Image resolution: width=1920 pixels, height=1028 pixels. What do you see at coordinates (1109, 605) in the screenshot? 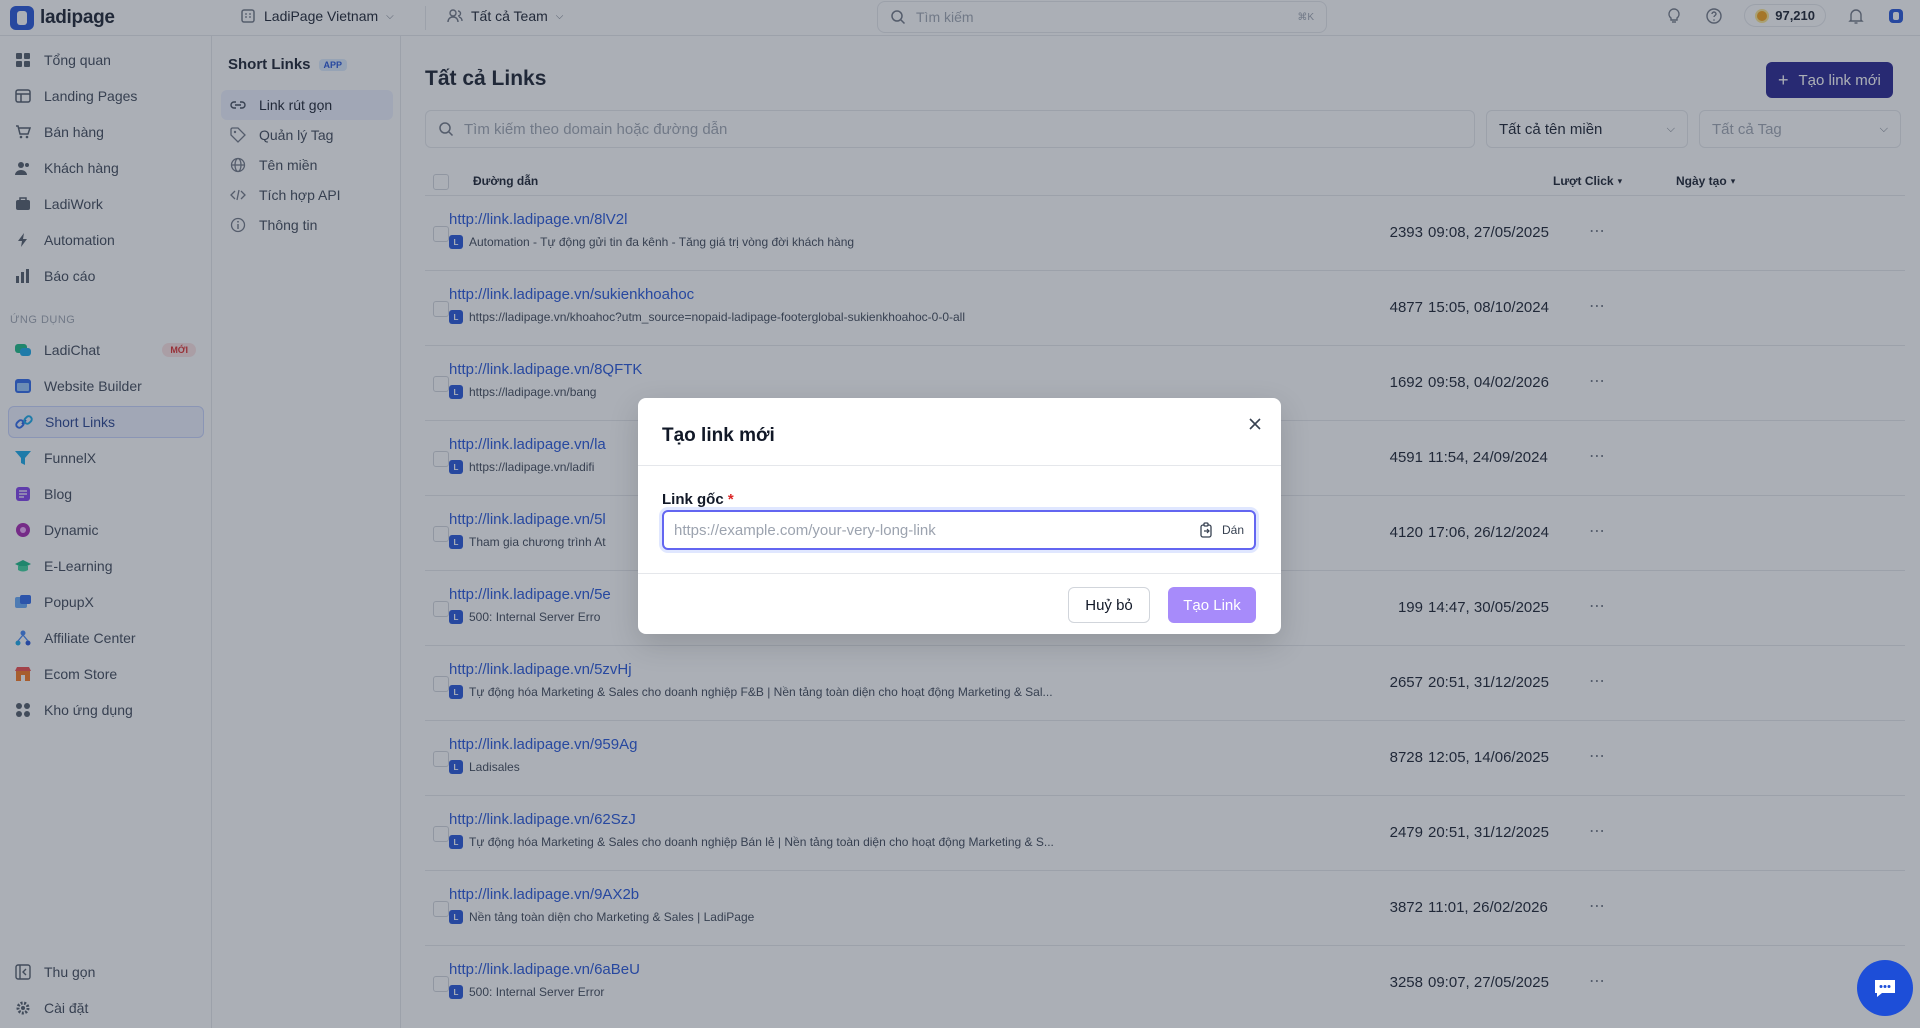
I see `cancel-button: Huỷ bỏ` at bounding box center [1109, 605].